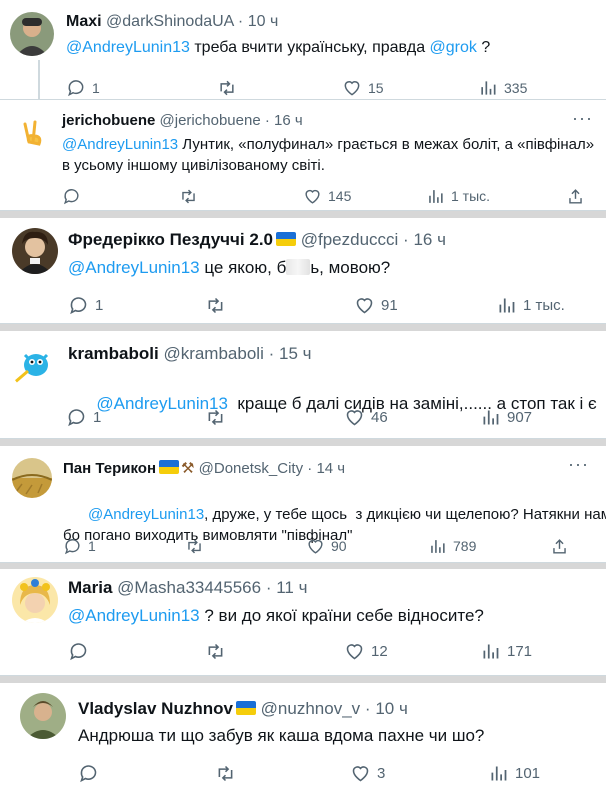 The height and width of the screenshot is (800, 606). What do you see at coordinates (376, 305) in the screenshot?
I see `like-button: 91` at bounding box center [376, 305].